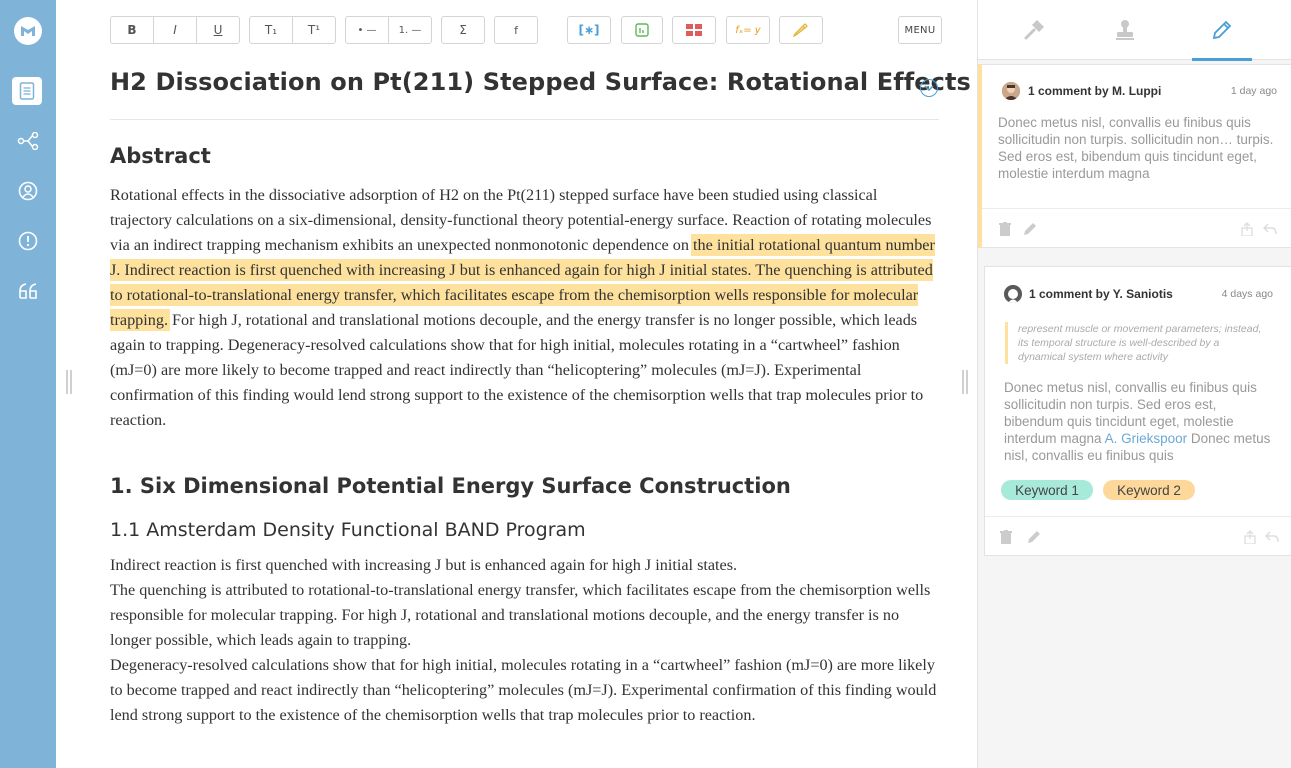 The height and width of the screenshot is (768, 1291). I want to click on list-group: • — 1. —, so click(388, 30).